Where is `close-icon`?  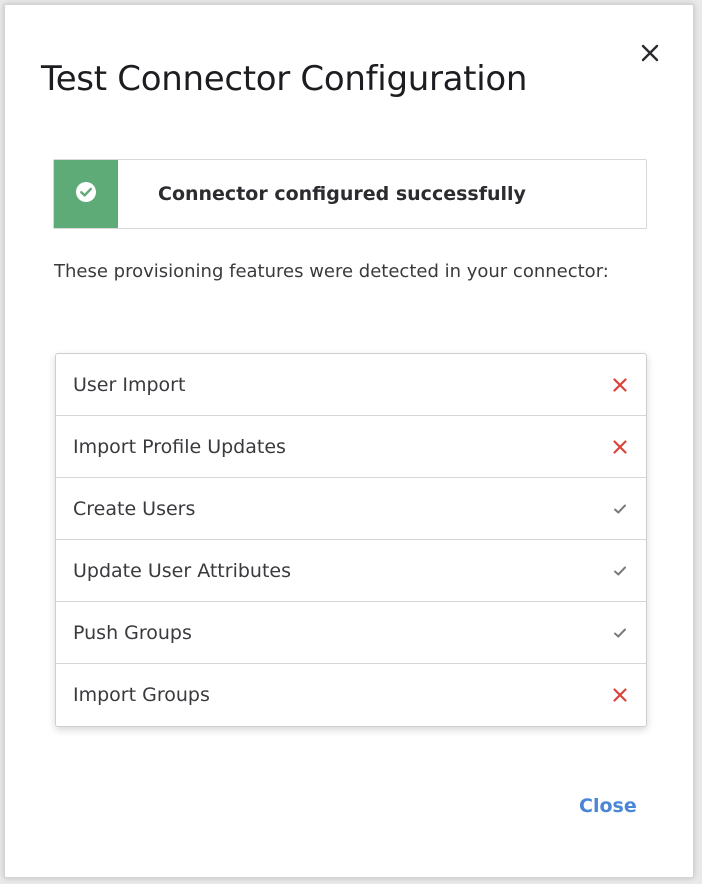 close-icon is located at coordinates (650, 53).